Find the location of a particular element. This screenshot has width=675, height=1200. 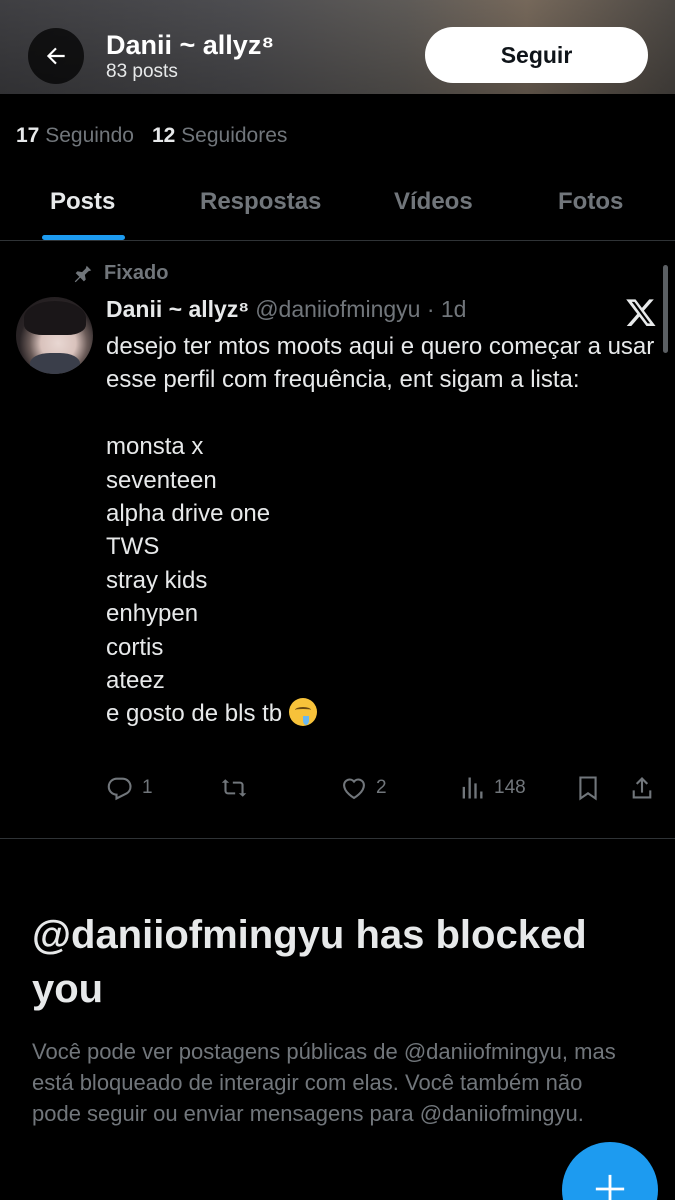

share-icon is located at coordinates (642, 788).